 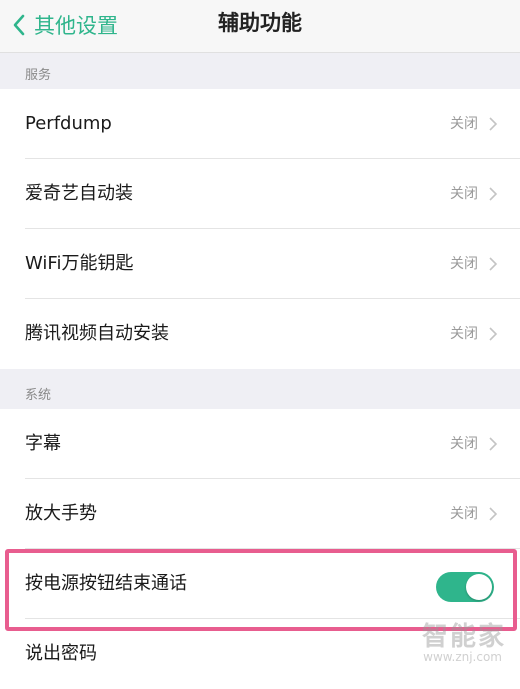 What do you see at coordinates (462, 657) in the screenshot?
I see `watermark-url: www.znj.com` at bounding box center [462, 657].